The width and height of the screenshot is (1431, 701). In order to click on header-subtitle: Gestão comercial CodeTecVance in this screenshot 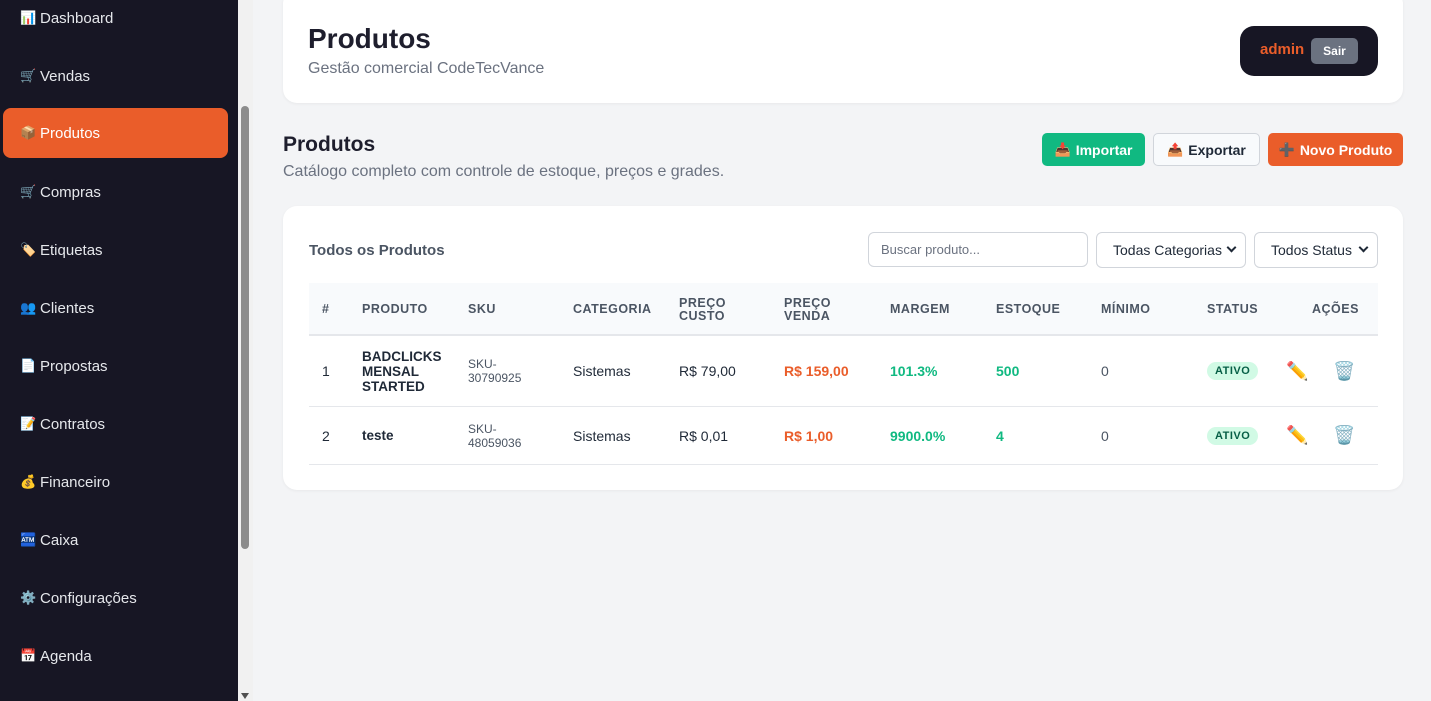, I will do `click(426, 68)`.